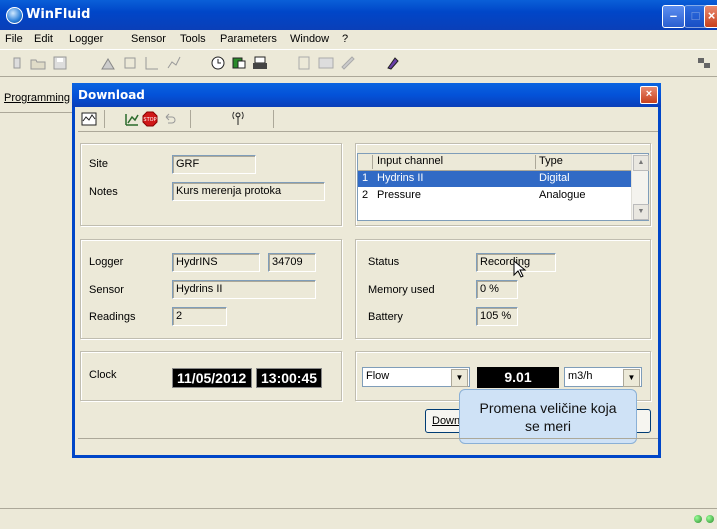 The image size is (717, 529). What do you see at coordinates (495, 179) in the screenshot?
I see `table-row: 1 Hydrins II Digital` at bounding box center [495, 179].